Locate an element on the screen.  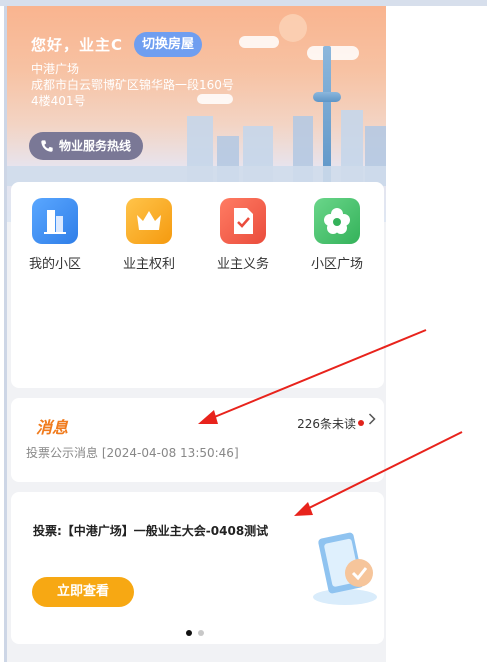
carousel-dot-active is located at coordinates (189, 633).